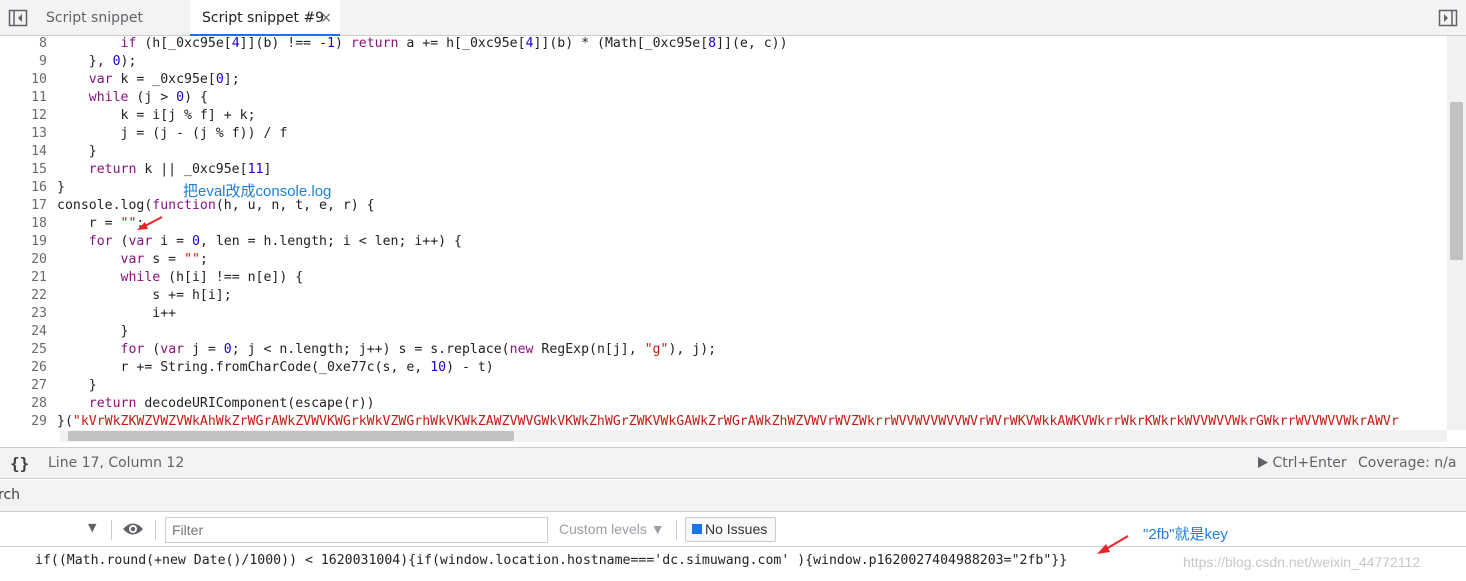 The height and width of the screenshot is (581, 1466). What do you see at coordinates (23, 116) in the screenshot?
I see `line-number: 12` at bounding box center [23, 116].